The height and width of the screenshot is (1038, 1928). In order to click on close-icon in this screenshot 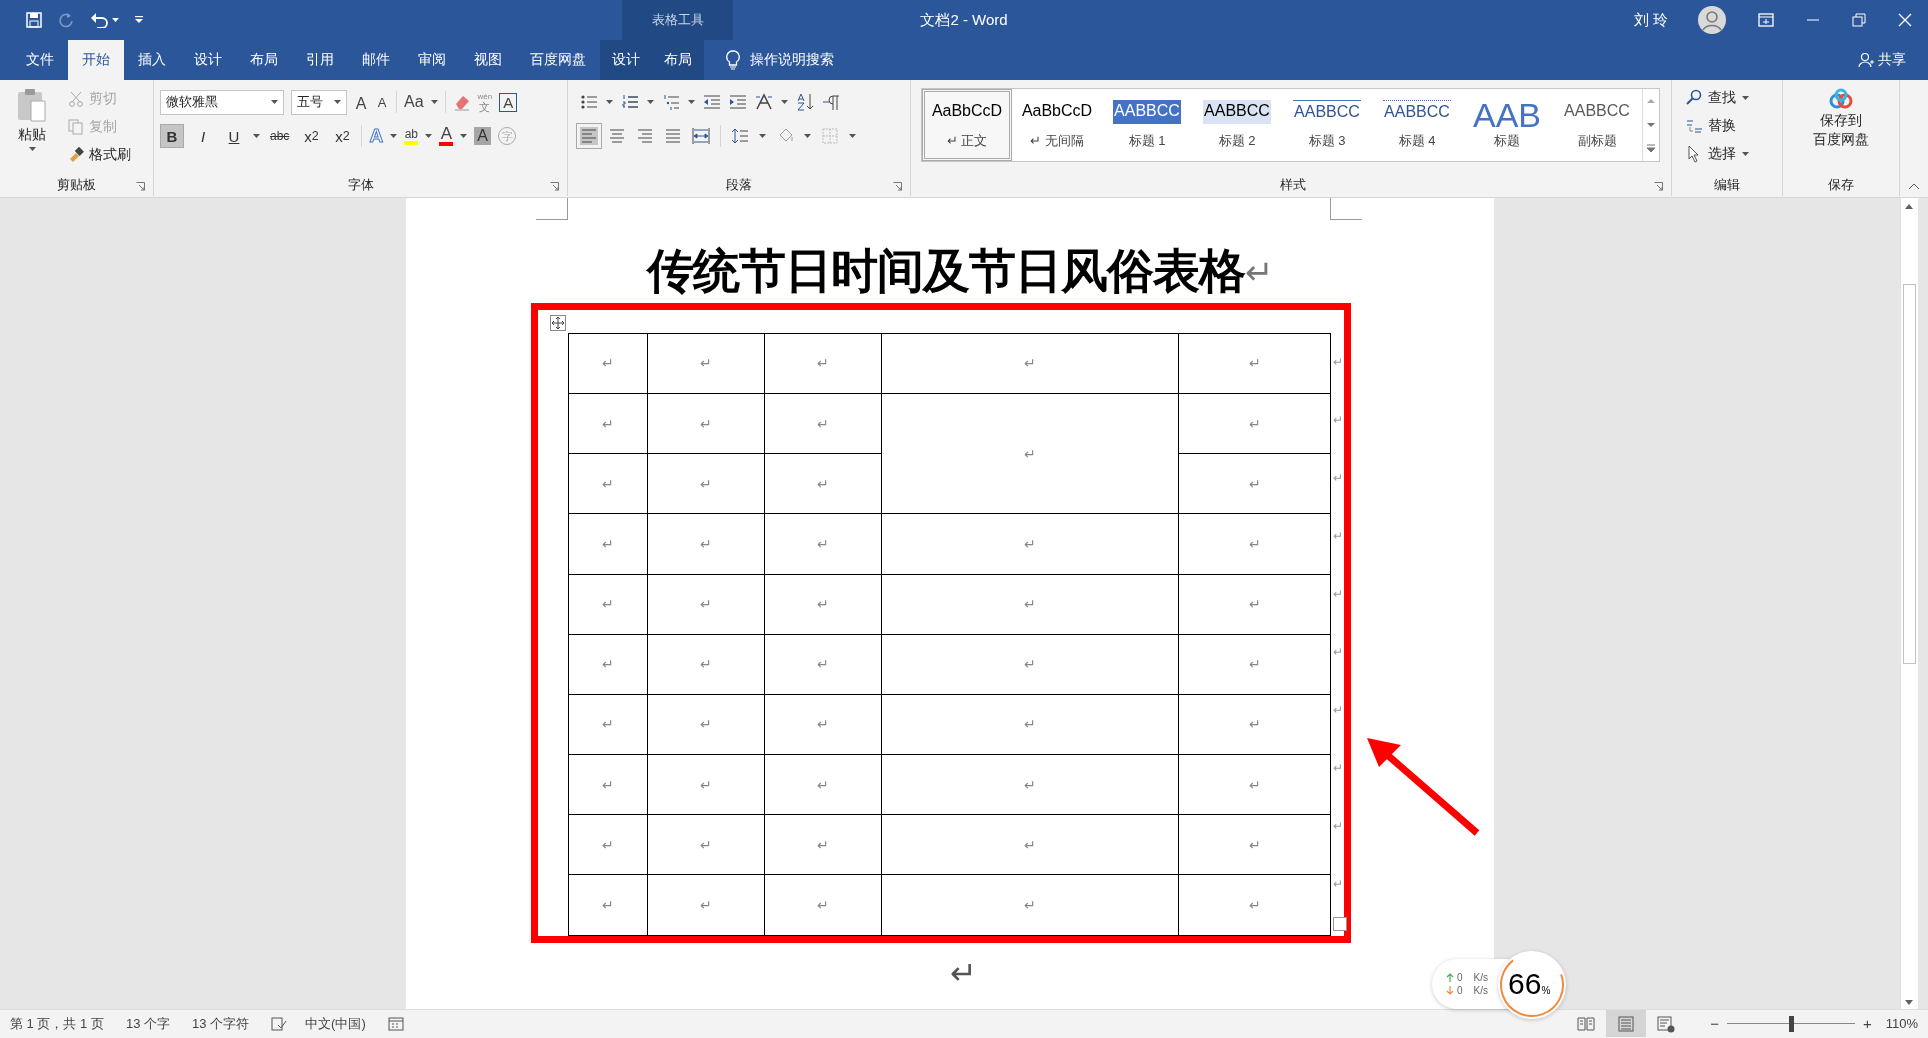, I will do `click(1905, 20)`.